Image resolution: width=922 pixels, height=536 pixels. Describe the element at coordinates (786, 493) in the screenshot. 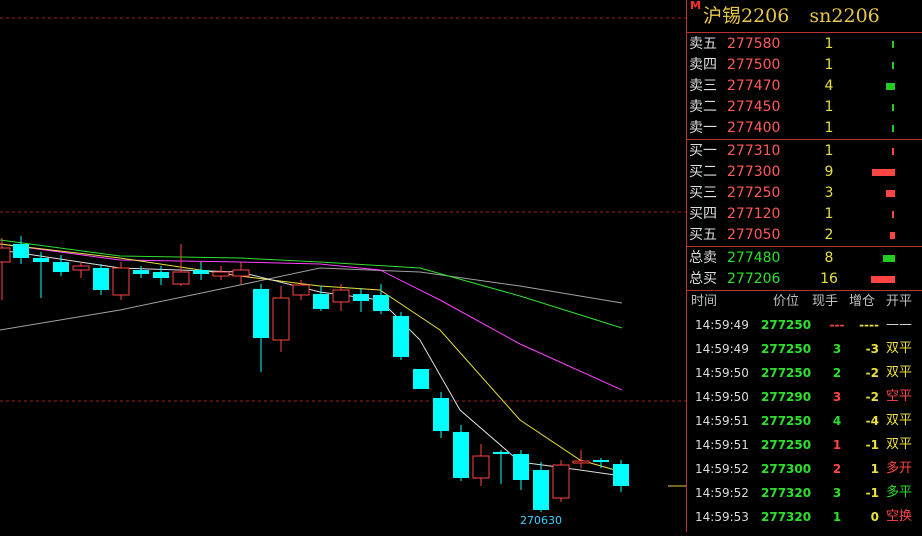

I see `tick-price: 277320` at that location.